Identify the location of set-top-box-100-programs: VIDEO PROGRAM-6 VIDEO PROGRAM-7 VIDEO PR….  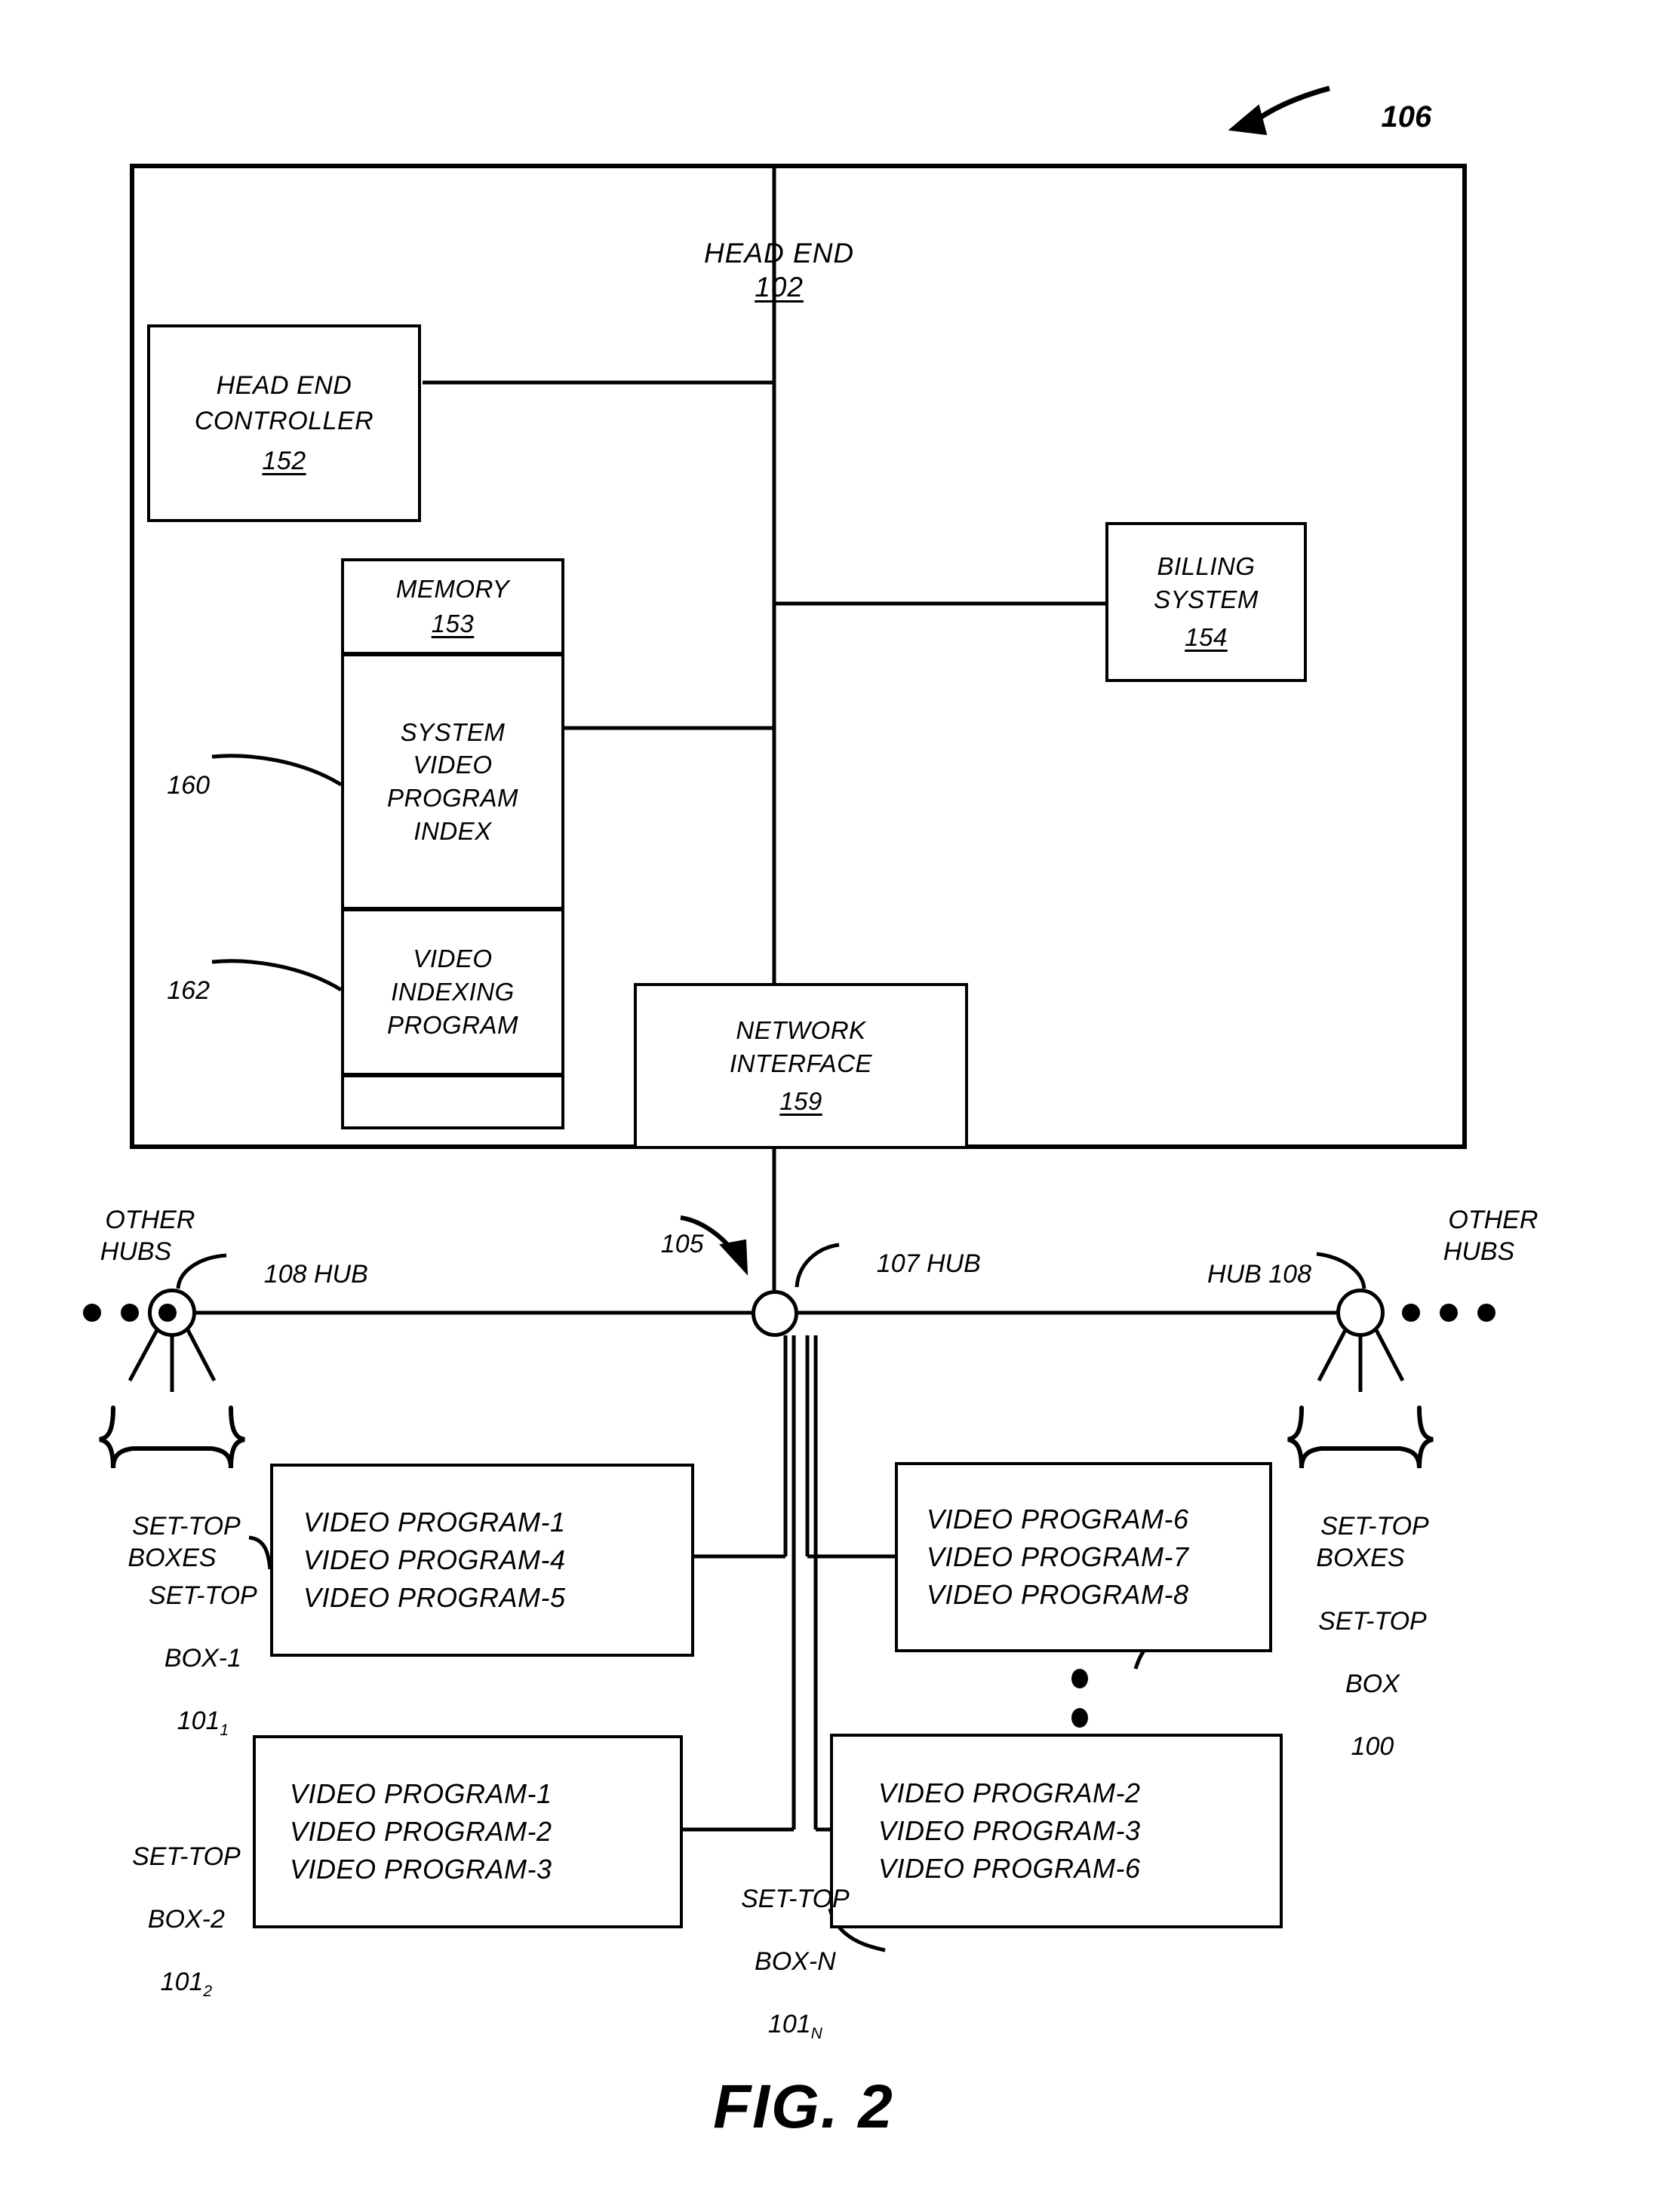
(1083, 1557).